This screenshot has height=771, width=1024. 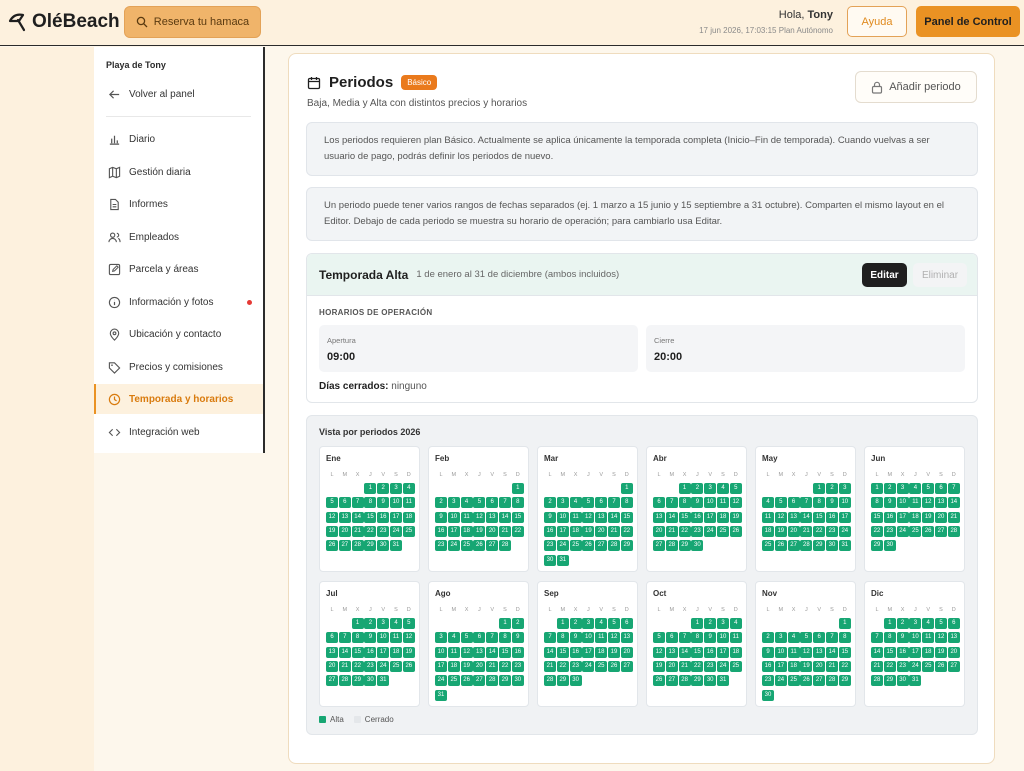 I want to click on calendar-day: 31, so click(x=441, y=695).